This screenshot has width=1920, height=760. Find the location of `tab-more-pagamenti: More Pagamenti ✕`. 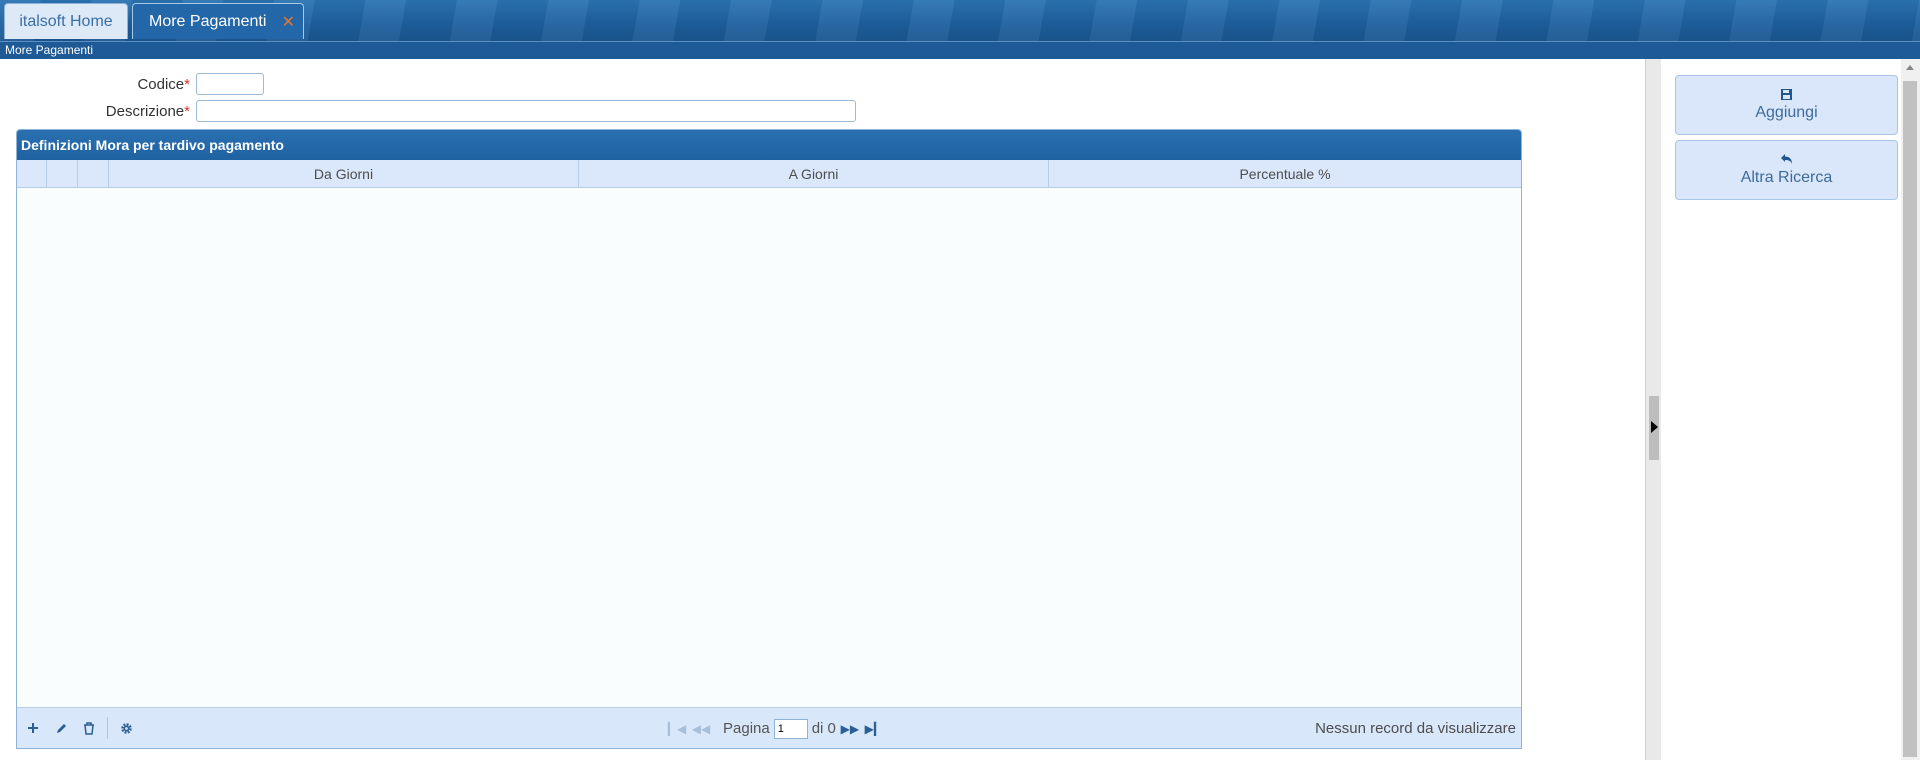

tab-more-pagamenti: More Pagamenti ✕ is located at coordinates (218, 21).